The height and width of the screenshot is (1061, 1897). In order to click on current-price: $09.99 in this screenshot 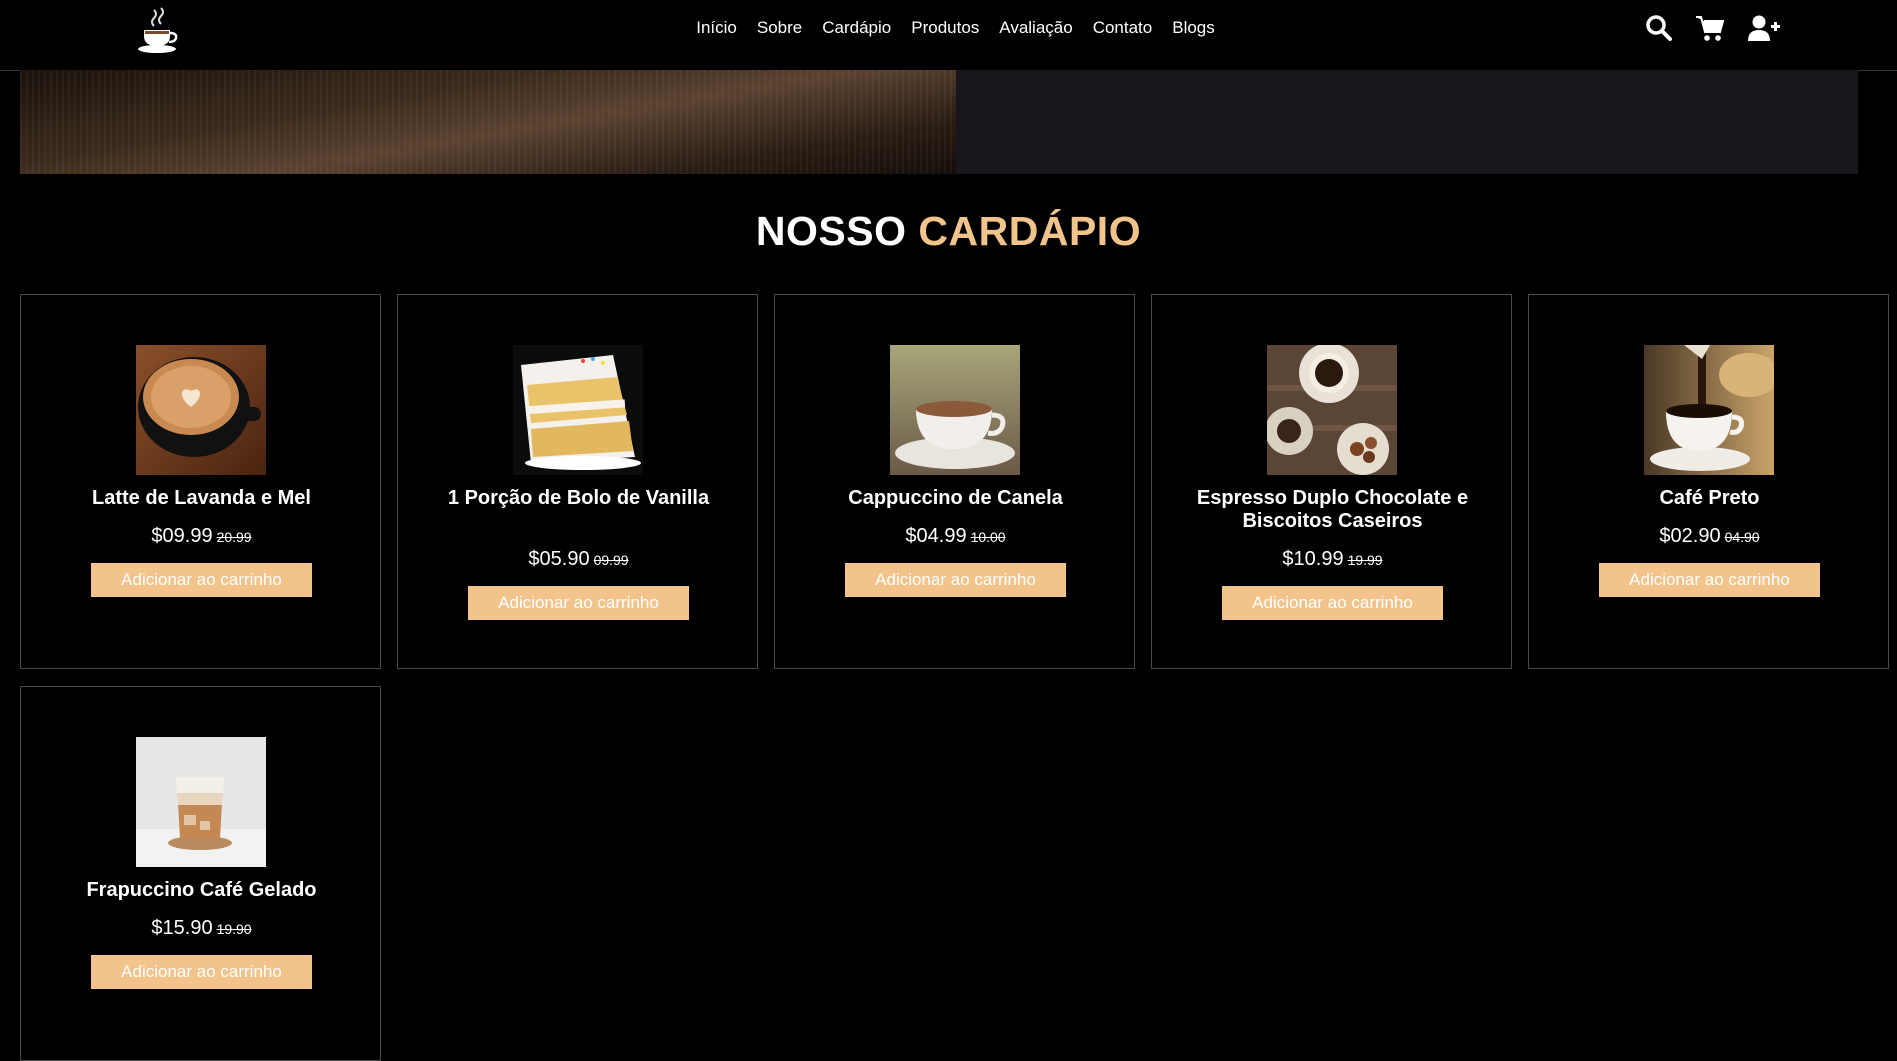, I will do `click(182, 536)`.